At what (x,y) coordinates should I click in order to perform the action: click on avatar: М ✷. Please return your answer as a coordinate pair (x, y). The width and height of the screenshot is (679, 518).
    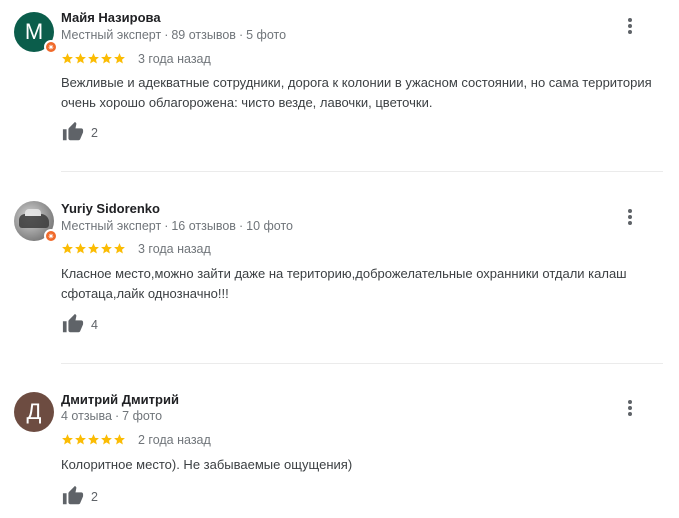
    Looking at the image, I should click on (36, 33).